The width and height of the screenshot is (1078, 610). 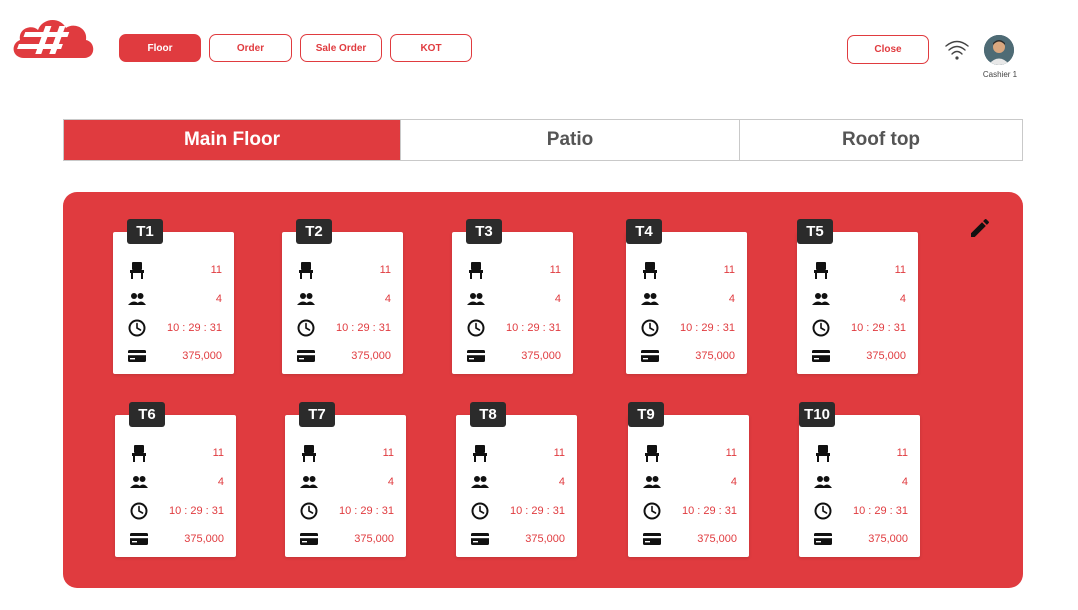 What do you see at coordinates (1000, 74) in the screenshot?
I see `cashier-label: Cashier 1` at bounding box center [1000, 74].